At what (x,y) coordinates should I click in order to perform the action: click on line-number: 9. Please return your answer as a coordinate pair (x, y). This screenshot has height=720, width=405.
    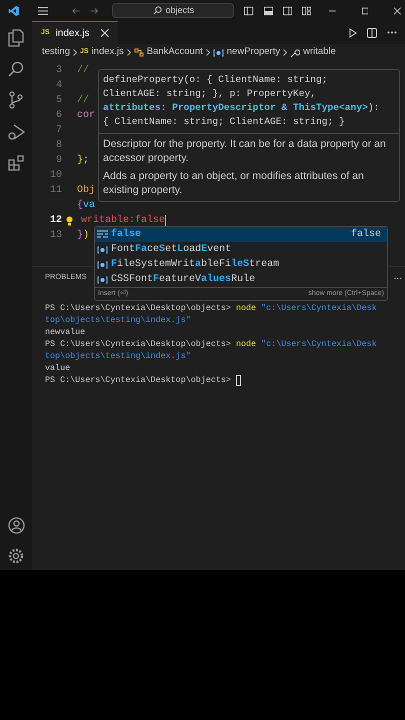
    Looking at the image, I should click on (58, 161).